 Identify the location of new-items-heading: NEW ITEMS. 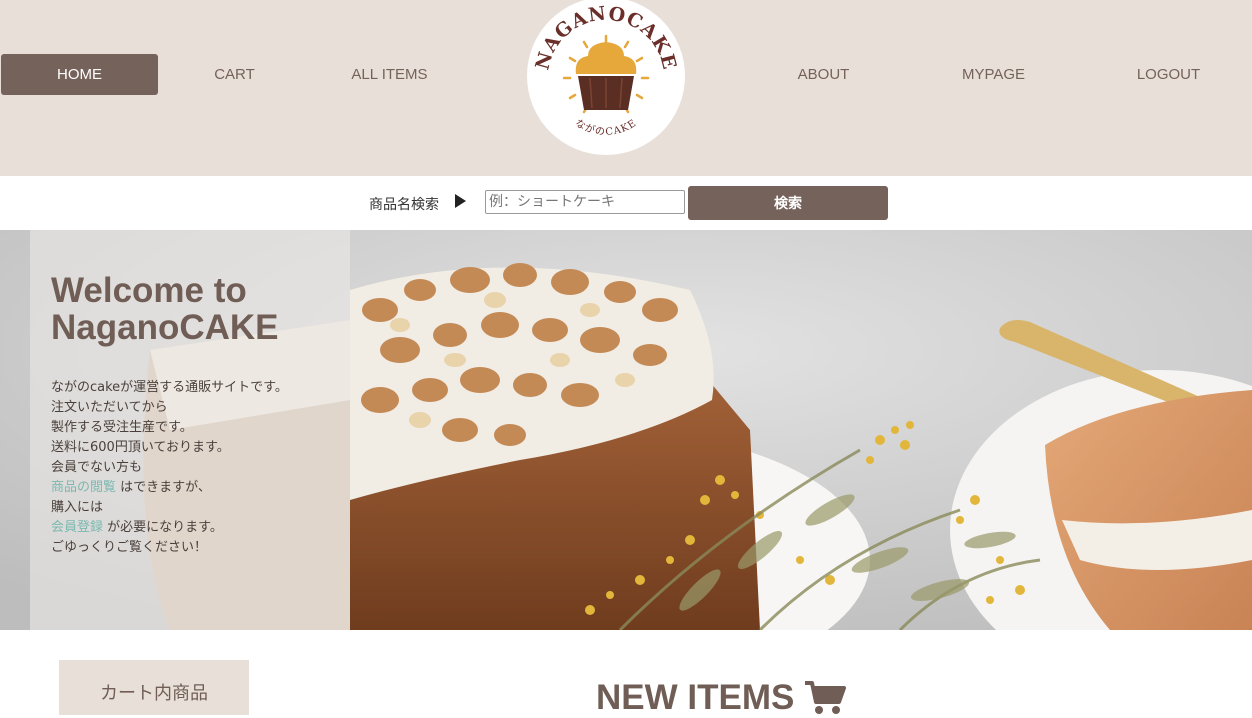
(721, 698).